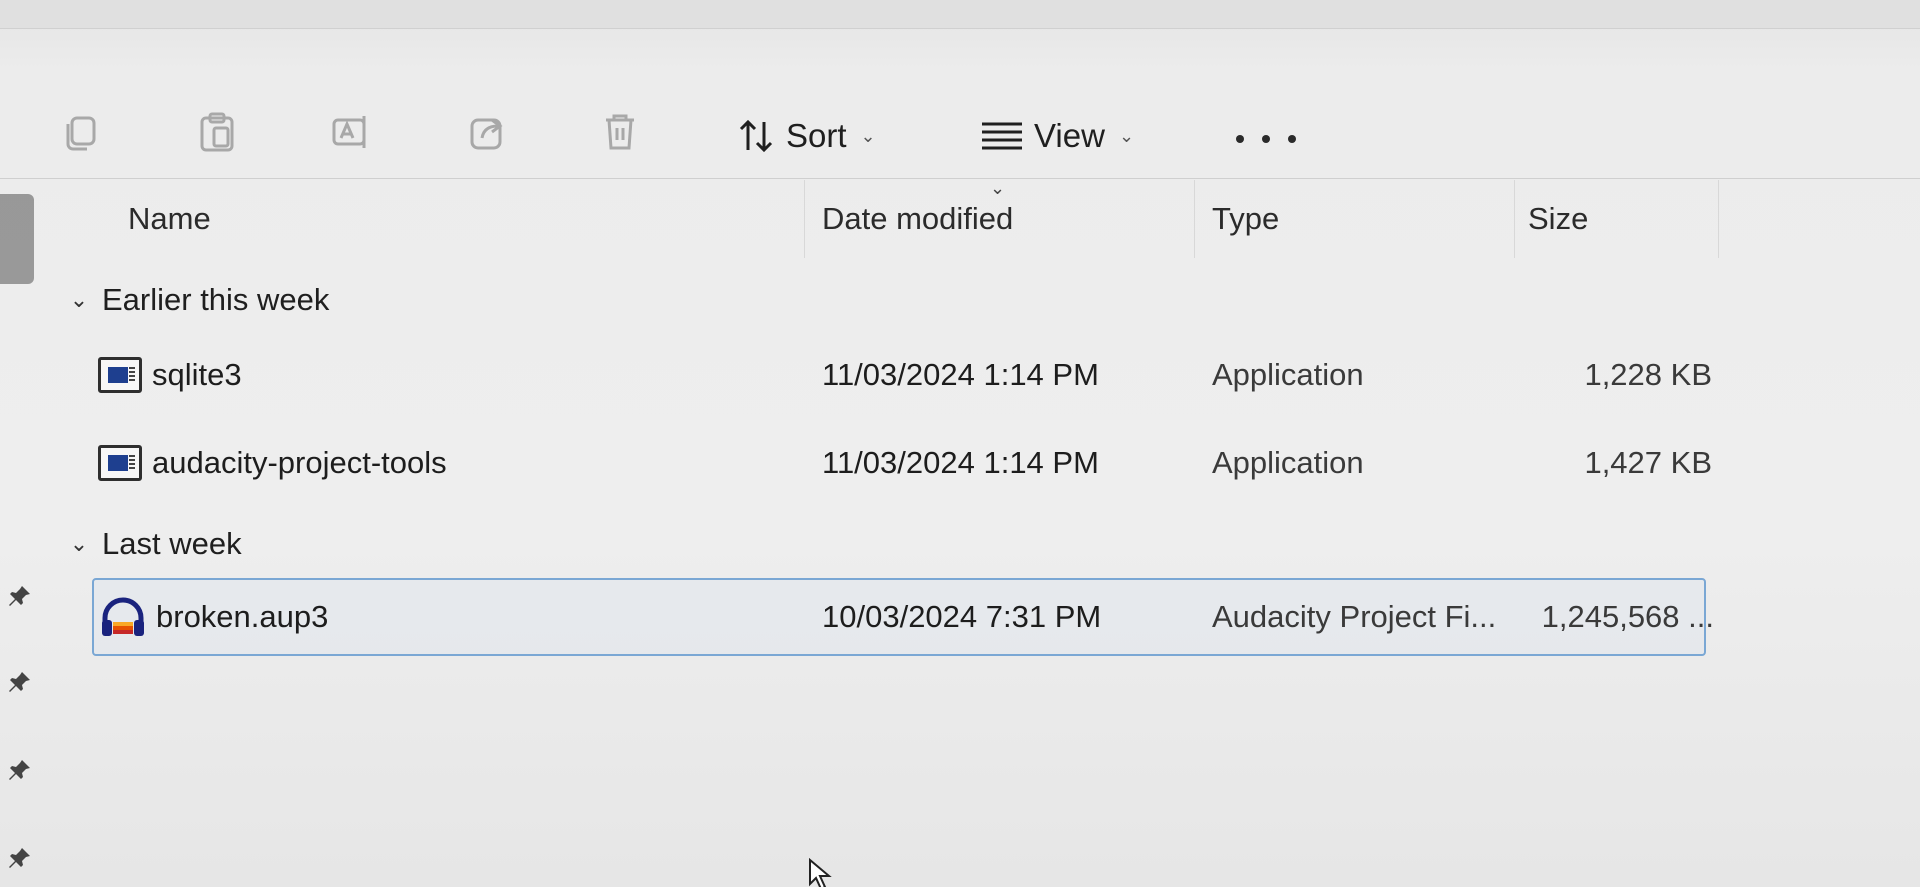 This screenshot has width=1920, height=887. What do you see at coordinates (82, 132) in the screenshot?
I see `copy-icon` at bounding box center [82, 132].